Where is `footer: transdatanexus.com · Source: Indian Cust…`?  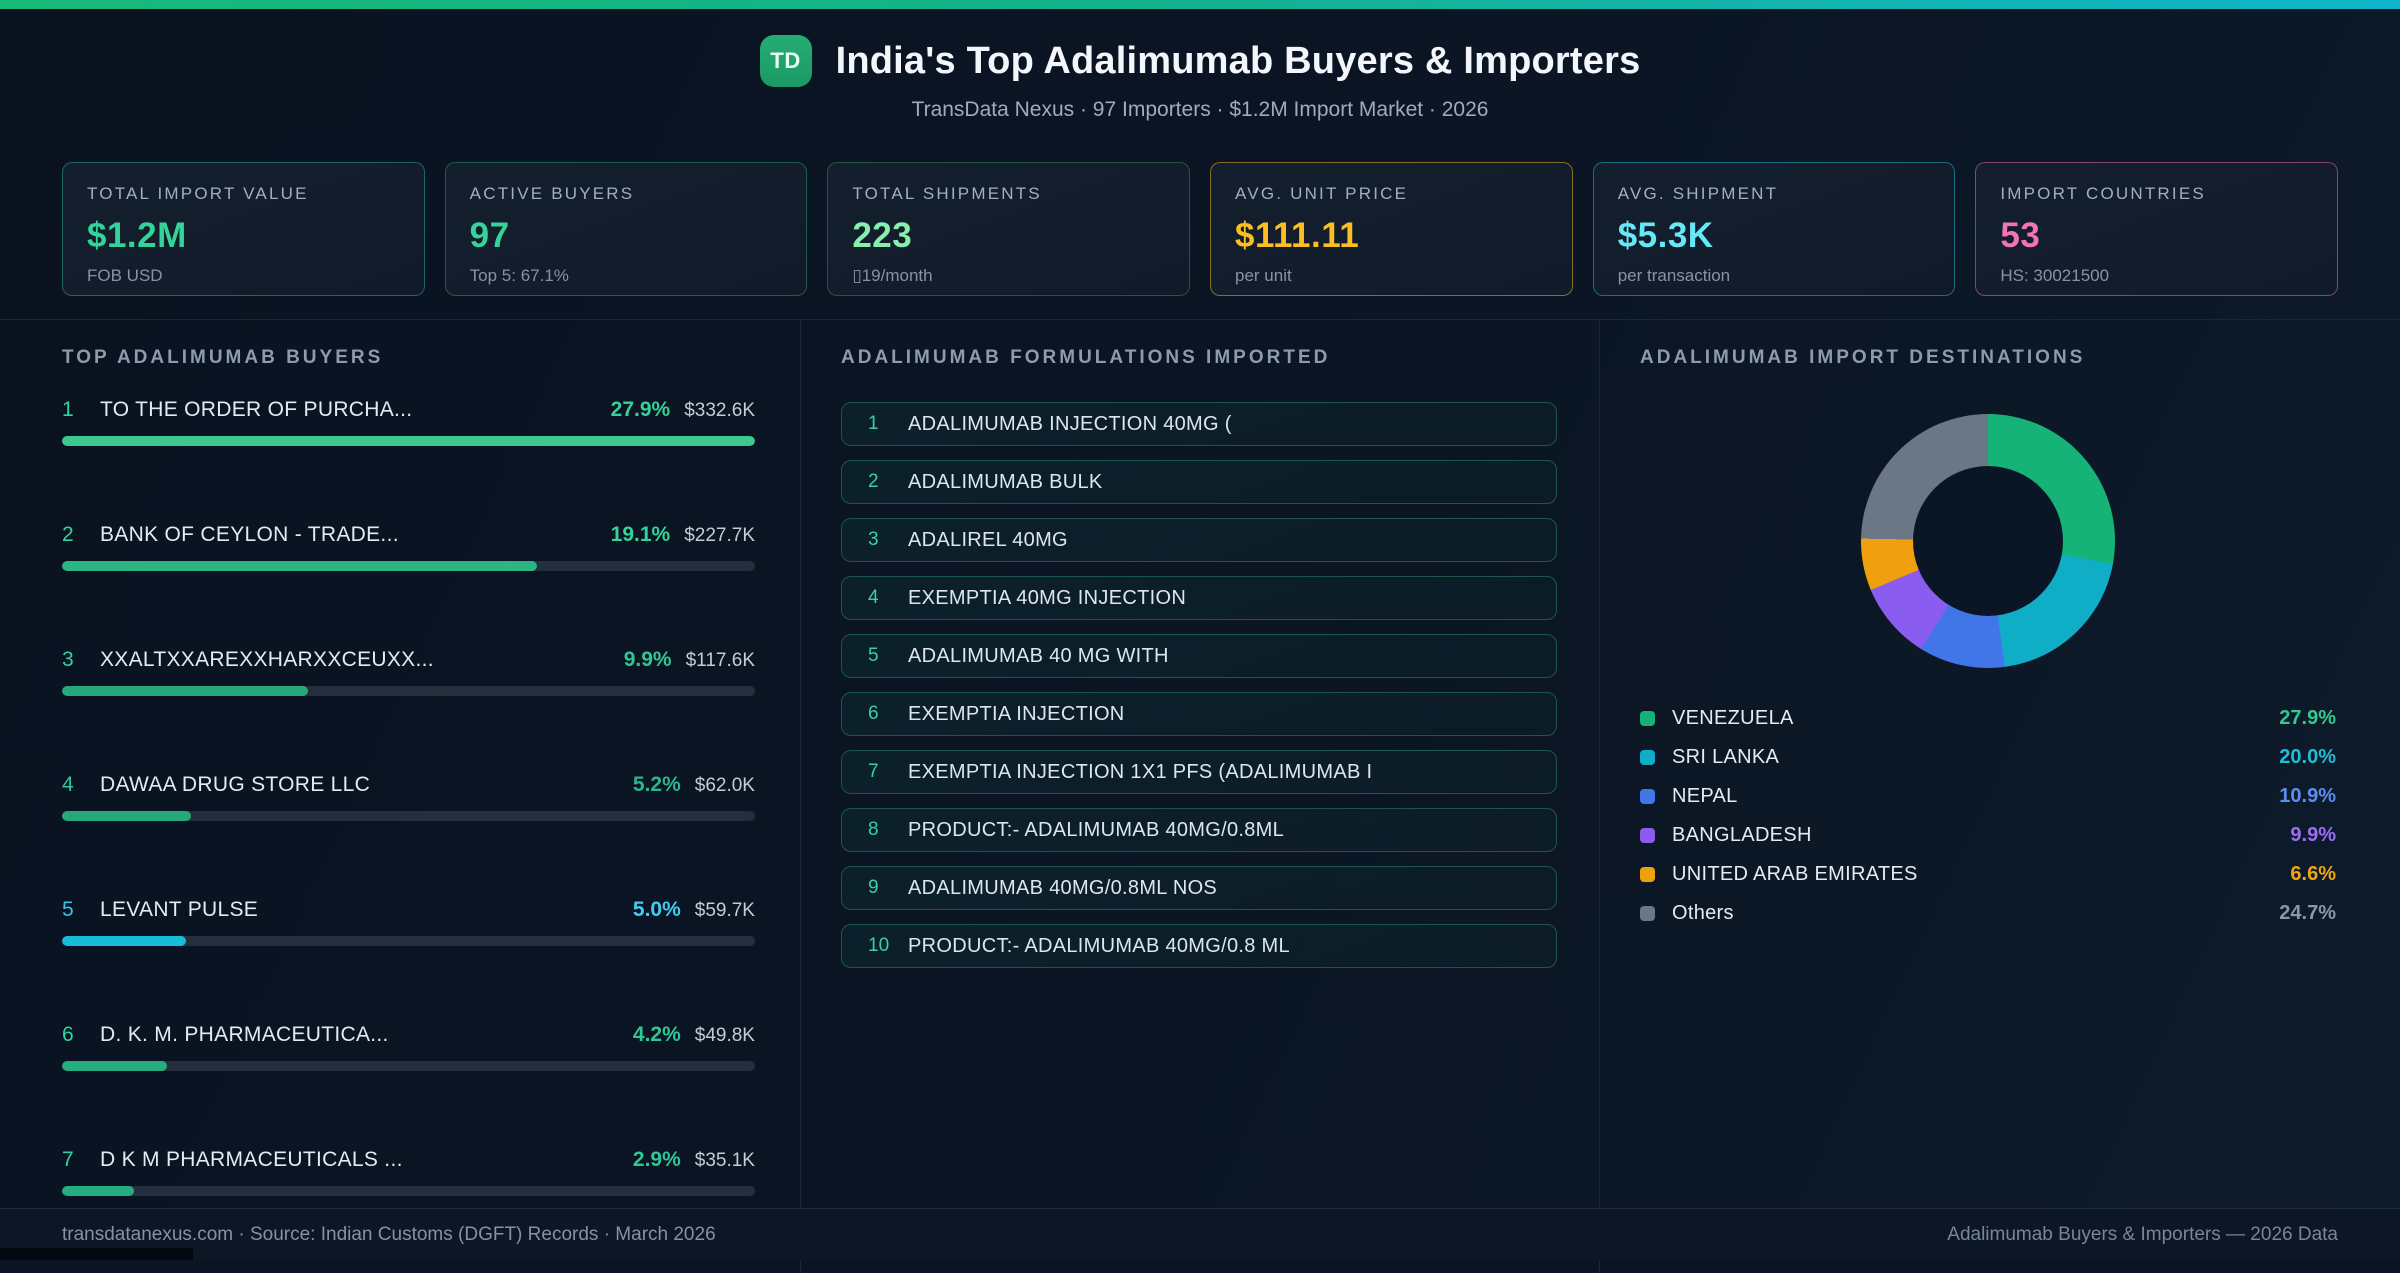
footer: transdatanexus.com · Source: Indian Cust… is located at coordinates (1200, 1234).